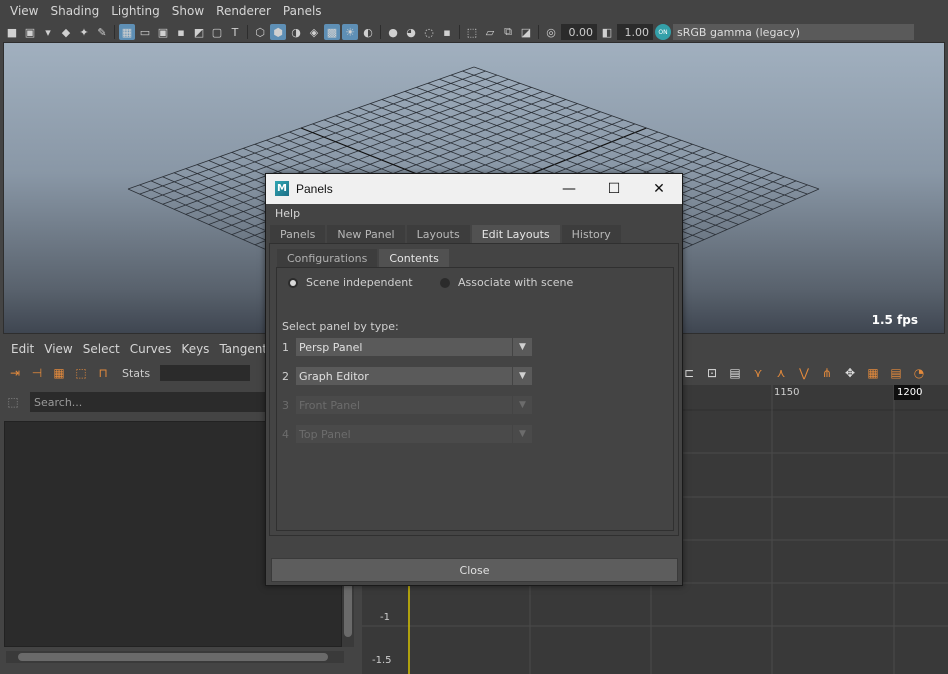 Image resolution: width=948 pixels, height=674 pixels. Describe the element at coordinates (298, 234) in the screenshot. I see `tab-panels: Panels` at that location.